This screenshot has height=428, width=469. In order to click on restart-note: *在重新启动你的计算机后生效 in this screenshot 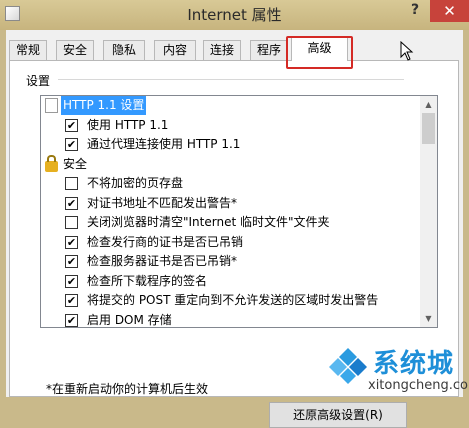, I will do `click(127, 389)`.